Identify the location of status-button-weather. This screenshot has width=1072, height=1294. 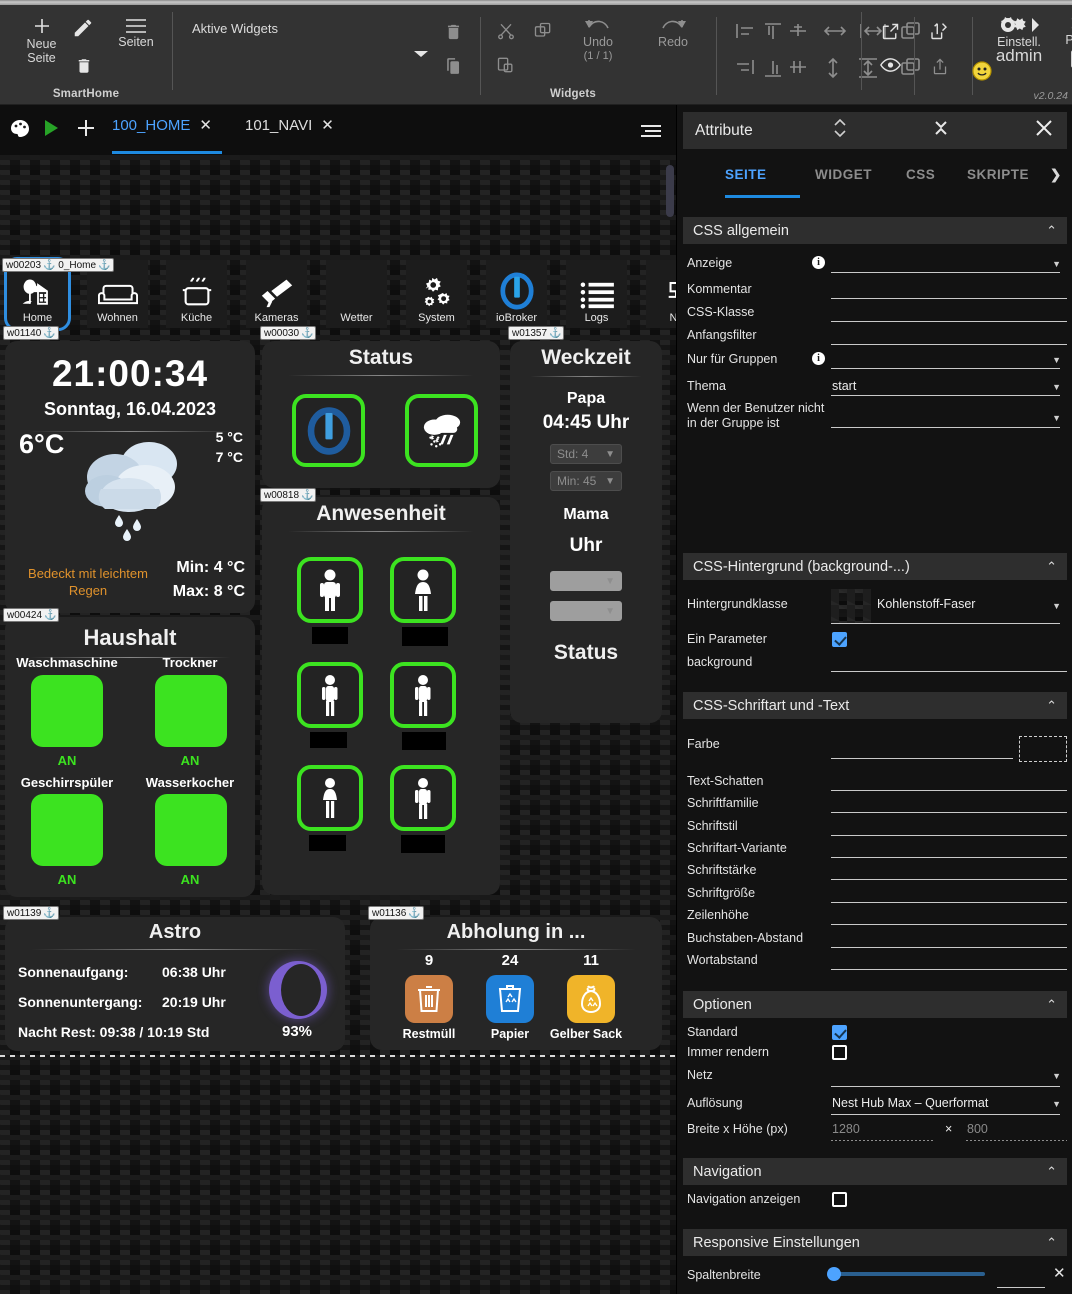
(441, 430).